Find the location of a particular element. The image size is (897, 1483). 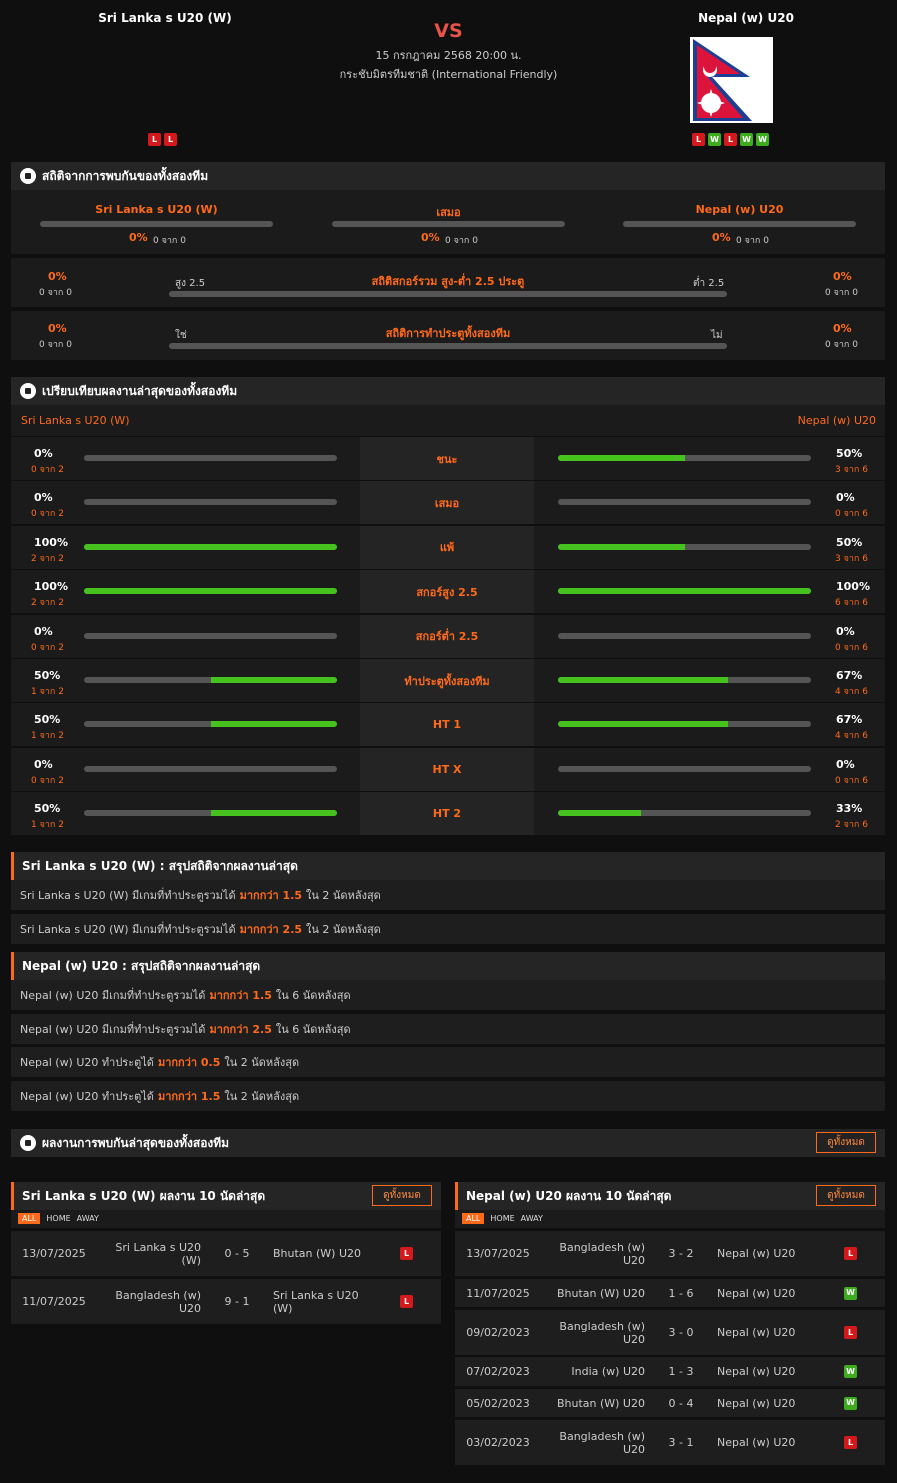

under-label: ต่ำ 2.5 is located at coordinates (709, 283).